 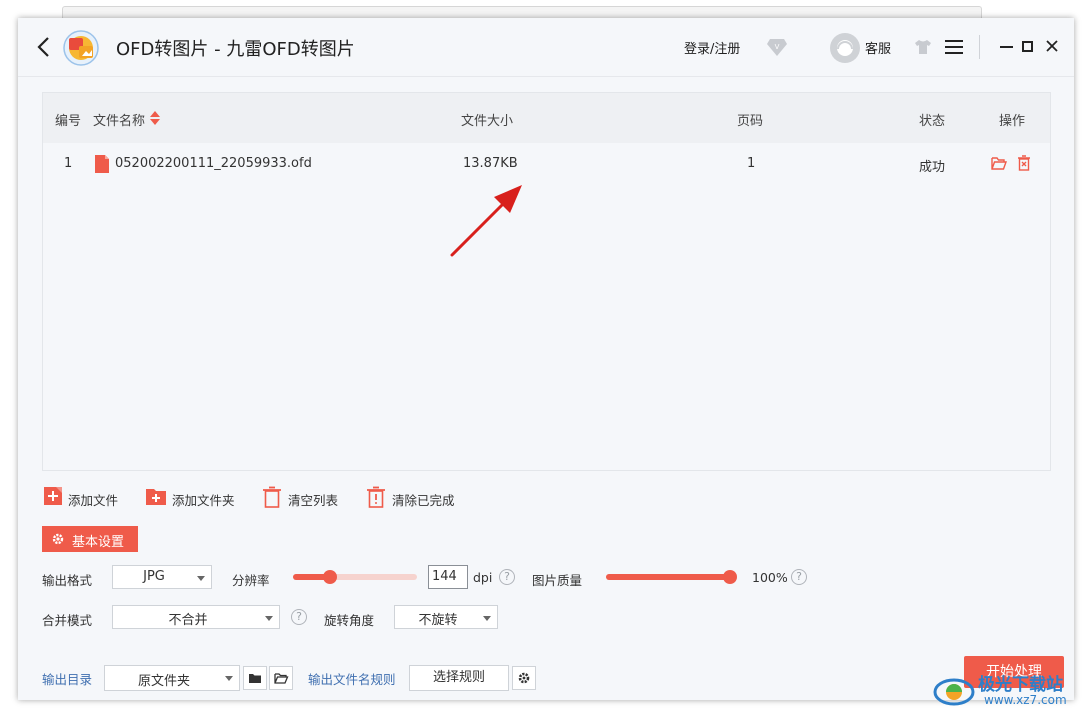 I want to click on app-title: OFD转图片 - 九雷OFD转图片, so click(x=235, y=49).